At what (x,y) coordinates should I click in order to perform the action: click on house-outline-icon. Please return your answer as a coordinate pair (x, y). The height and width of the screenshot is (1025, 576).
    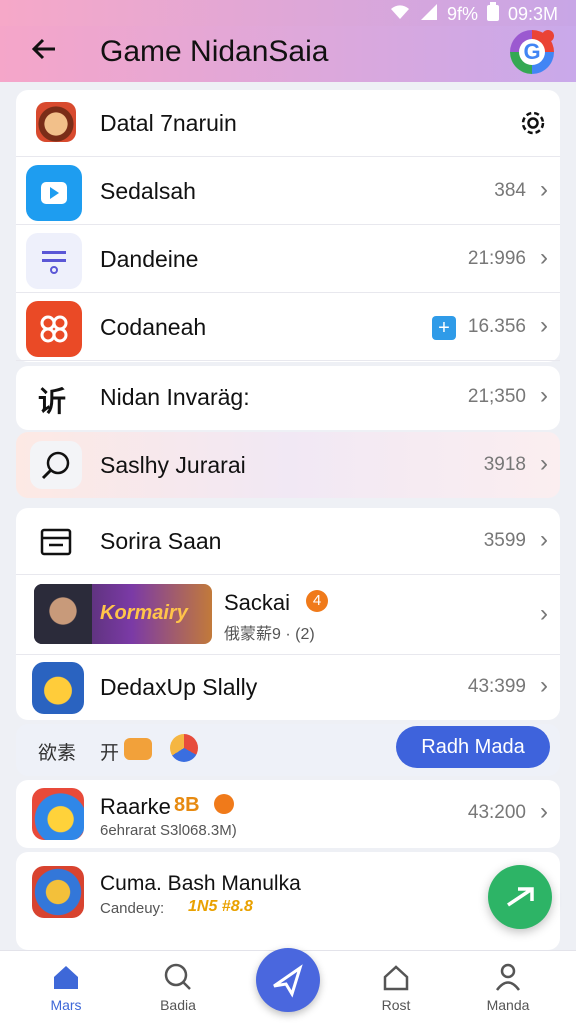
    Looking at the image, I should click on (396, 977).